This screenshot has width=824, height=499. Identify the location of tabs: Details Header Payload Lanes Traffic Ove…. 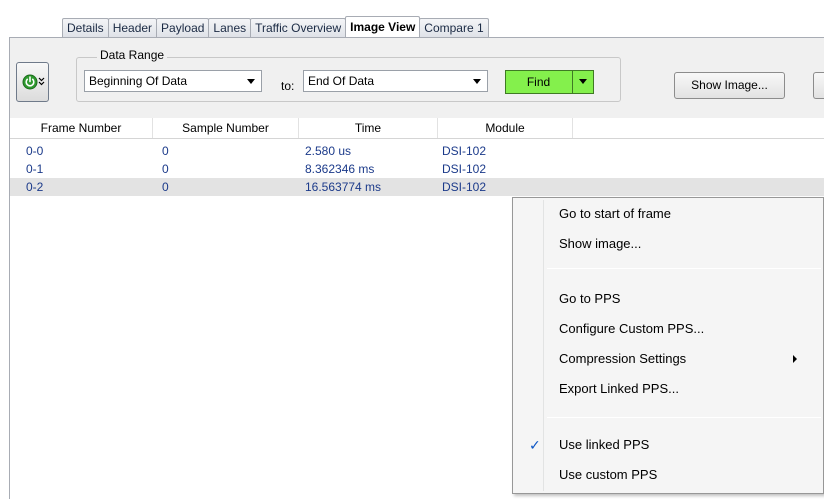
(275, 26).